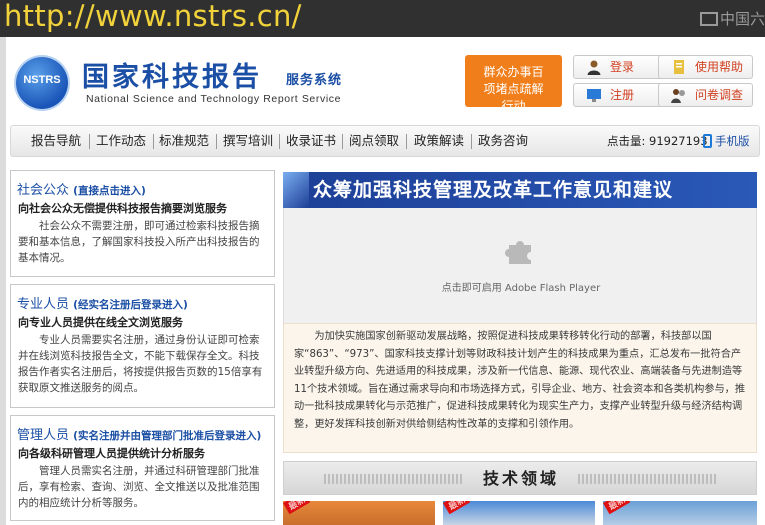 The height and width of the screenshot is (525, 765). What do you see at coordinates (620, 67) in the screenshot?
I see `login-button: 登录` at bounding box center [620, 67].